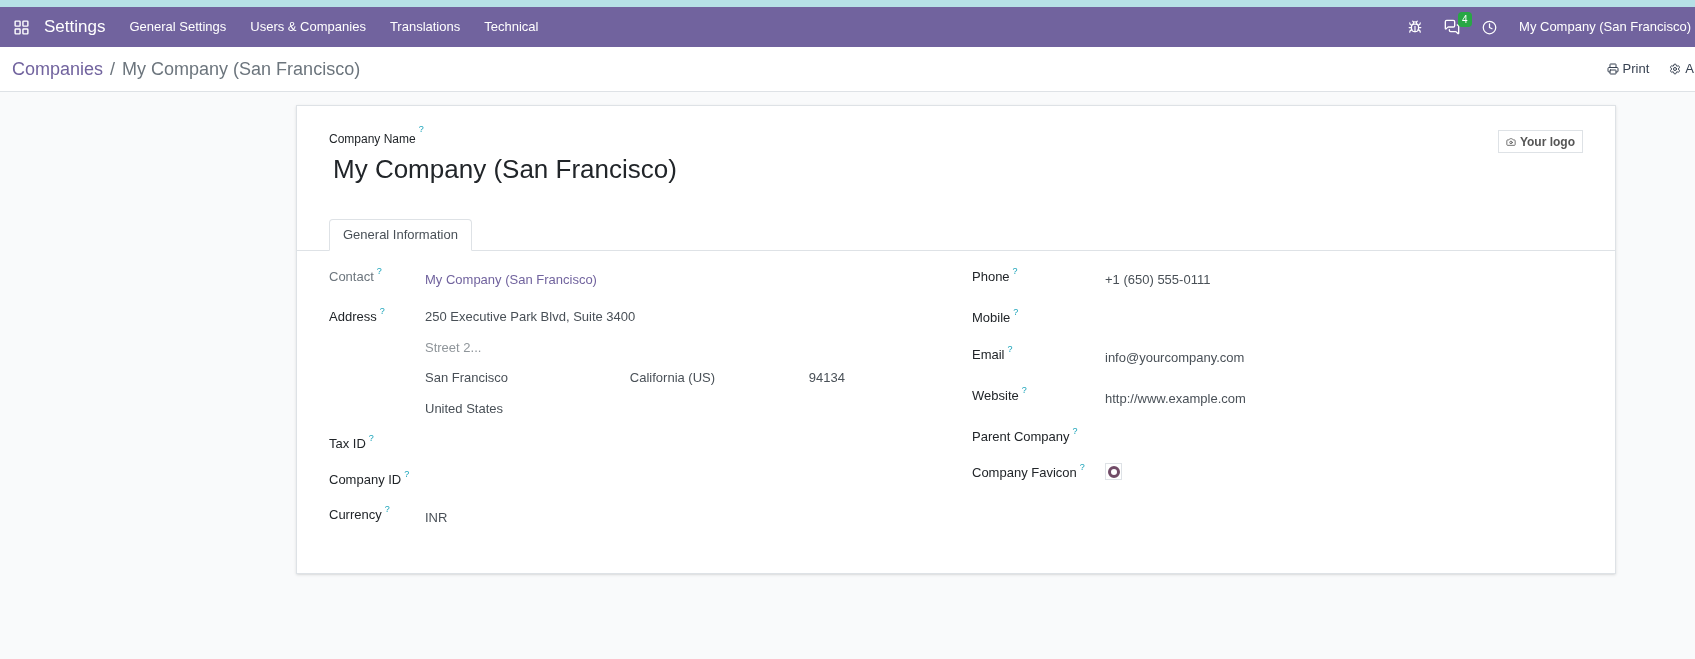 The width and height of the screenshot is (1695, 659). I want to click on contact-link: My Company (San Francisco), so click(511, 279).